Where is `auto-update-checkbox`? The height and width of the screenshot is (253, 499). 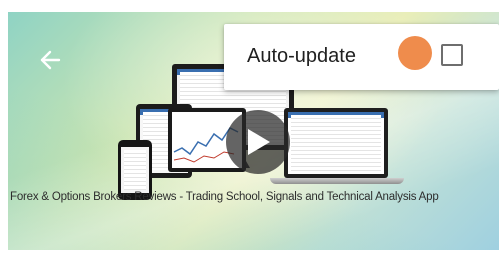
auto-update-checkbox is located at coordinates (452, 55).